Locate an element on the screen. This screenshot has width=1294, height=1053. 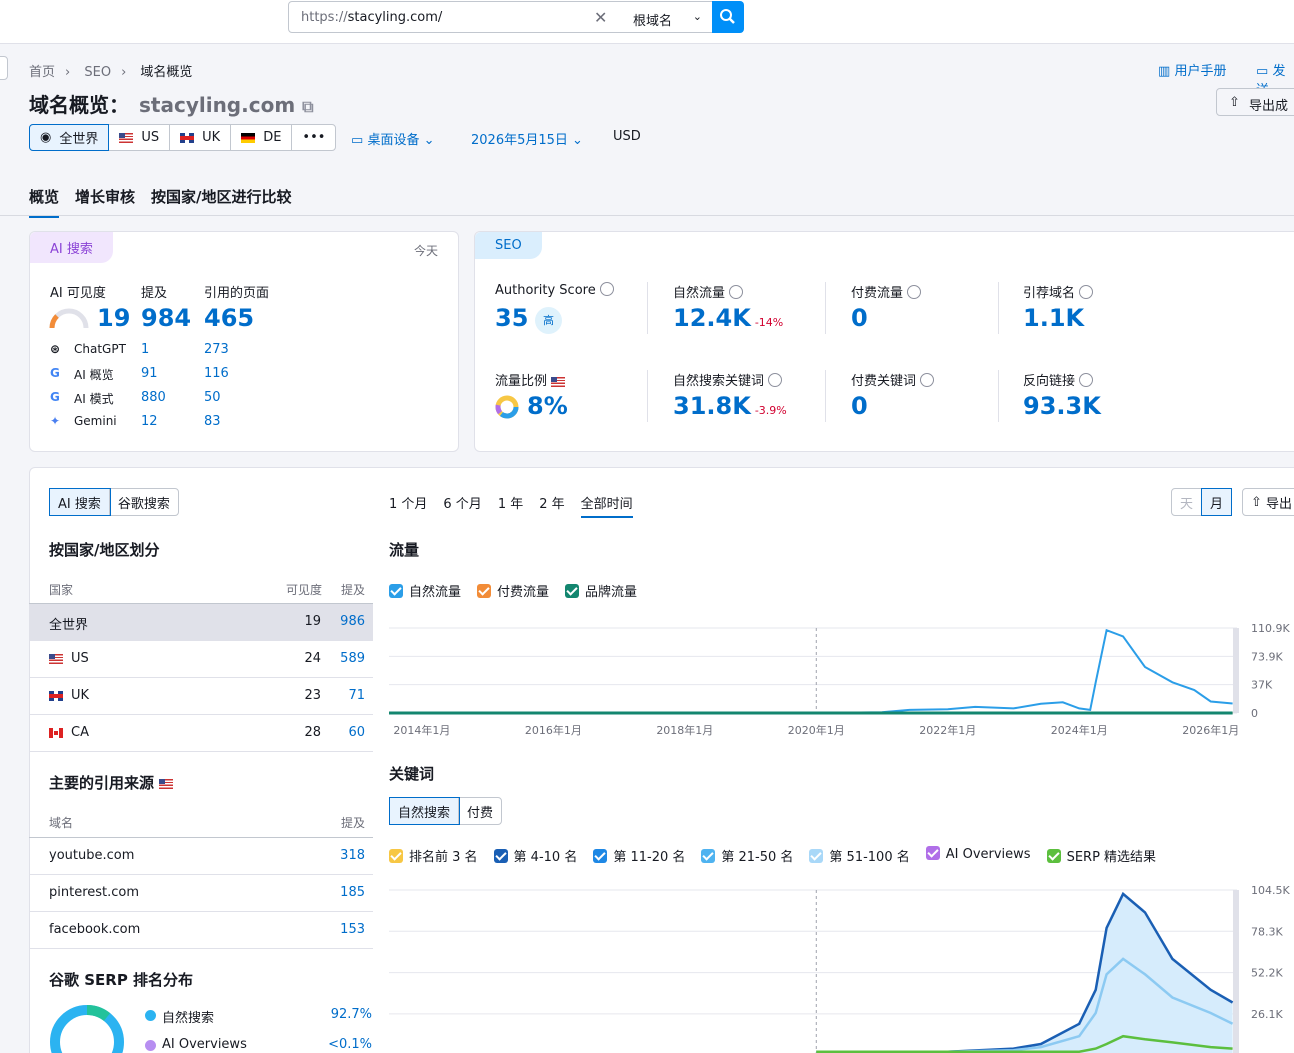
organic-traffic-number: 12.4K is located at coordinates (712, 318).